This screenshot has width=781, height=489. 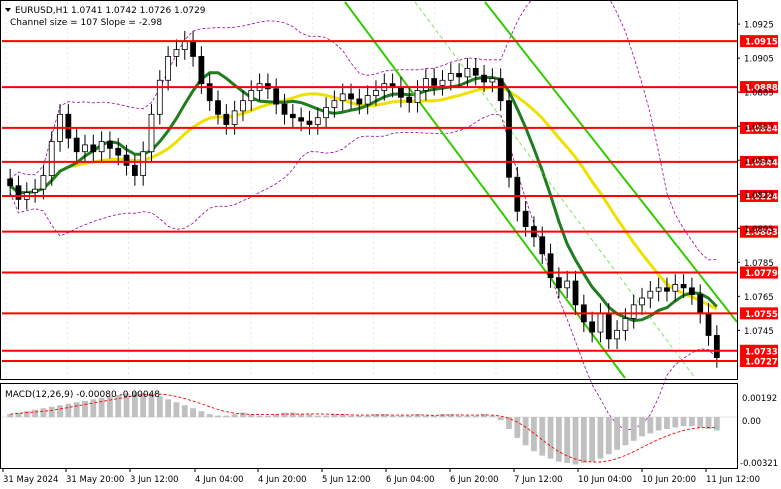 What do you see at coordinates (759, 464) in the screenshot?
I see `macd-tick-bottom: -0.00321` at bounding box center [759, 464].